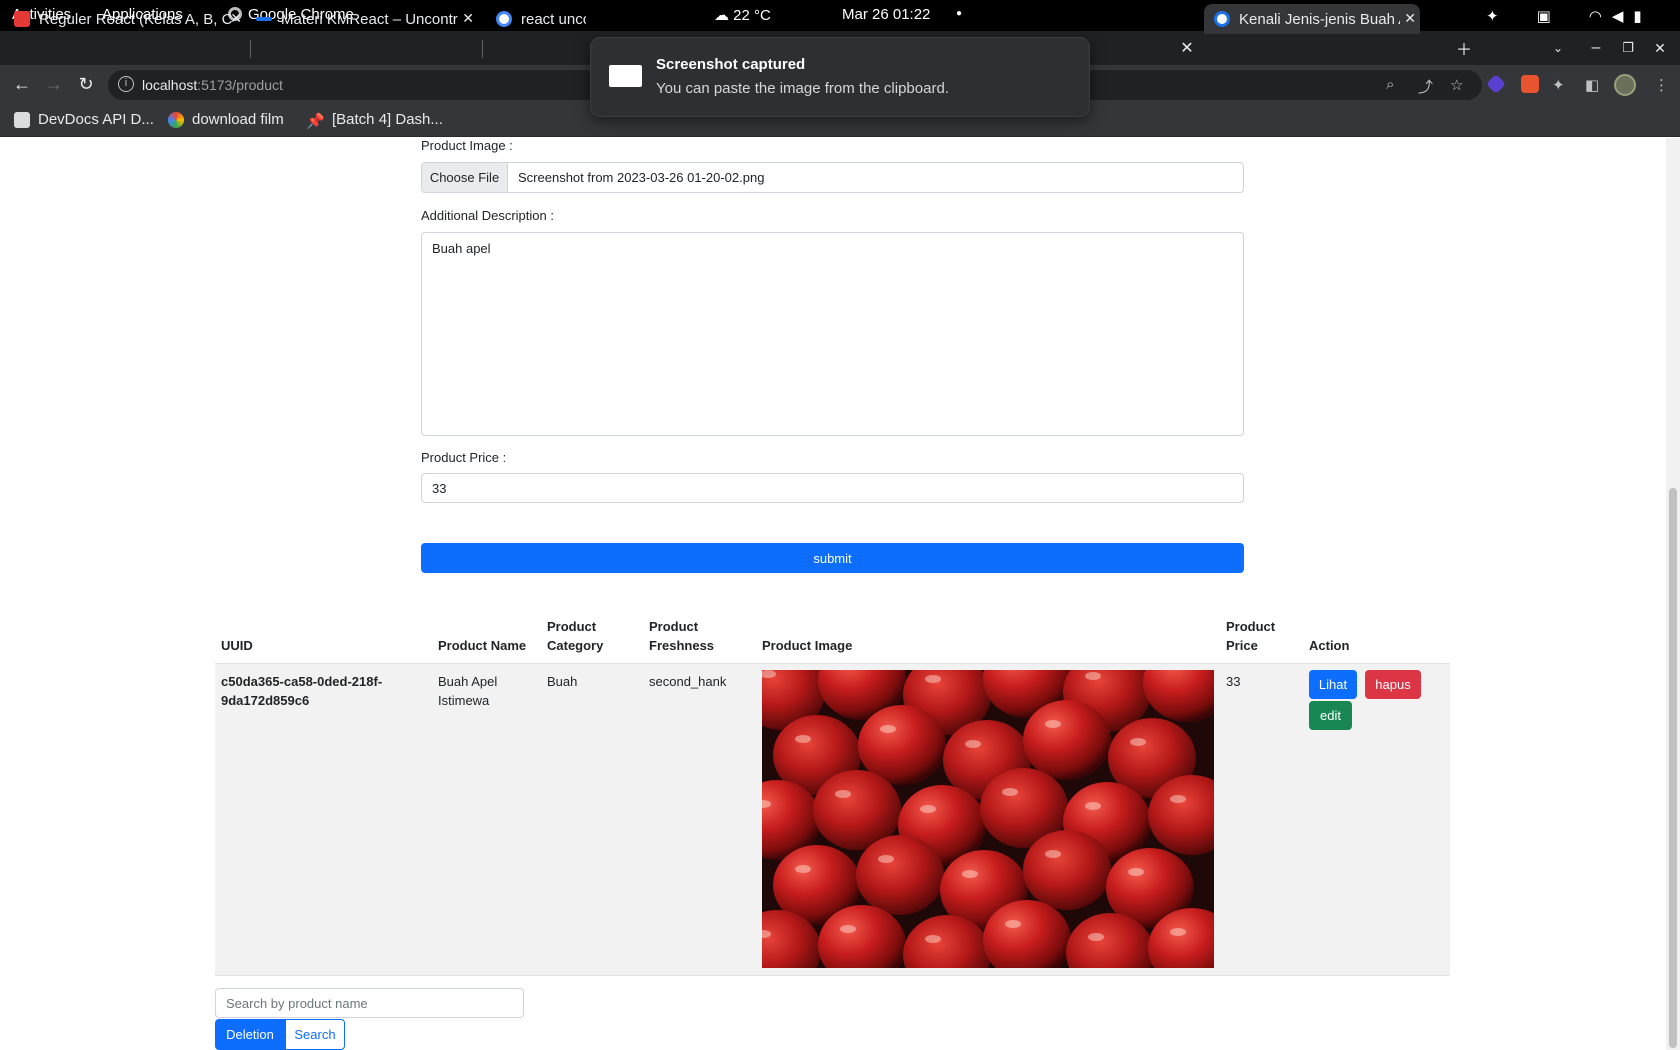 This screenshot has height=1050, width=1680. What do you see at coordinates (1233, 681) in the screenshot?
I see `cell-product-price: 33` at bounding box center [1233, 681].